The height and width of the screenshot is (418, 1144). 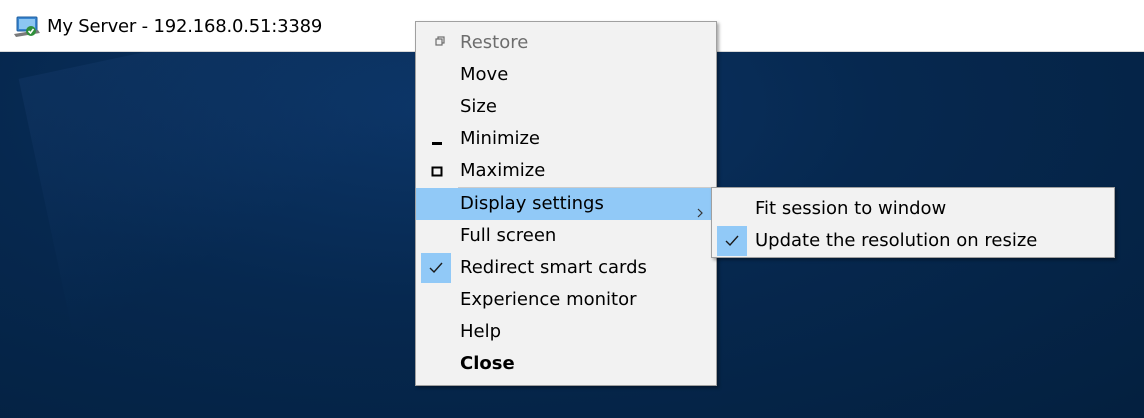 What do you see at coordinates (566, 171) in the screenshot?
I see `menu-item-maximize: Maximize` at bounding box center [566, 171].